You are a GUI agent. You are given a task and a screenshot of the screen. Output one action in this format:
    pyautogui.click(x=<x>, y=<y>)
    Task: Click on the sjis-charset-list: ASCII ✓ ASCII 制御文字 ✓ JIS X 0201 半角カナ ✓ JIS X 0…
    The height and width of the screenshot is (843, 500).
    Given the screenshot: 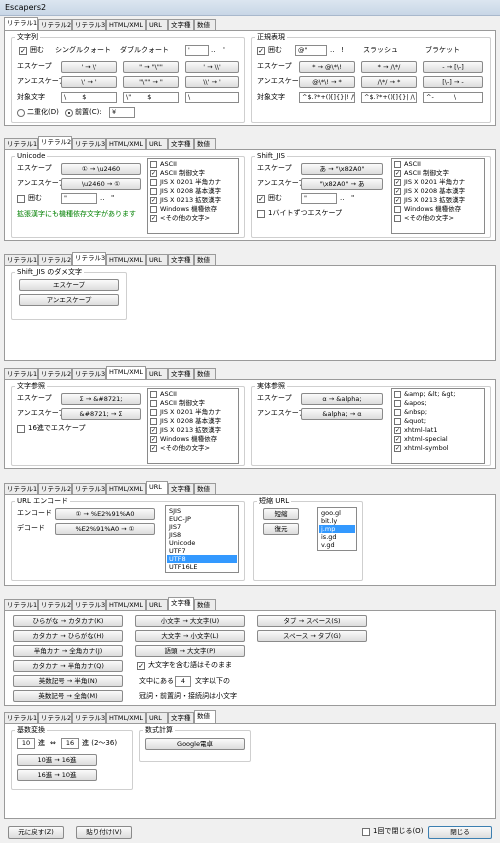 What is the action you would take?
    pyautogui.click(x=438, y=196)
    